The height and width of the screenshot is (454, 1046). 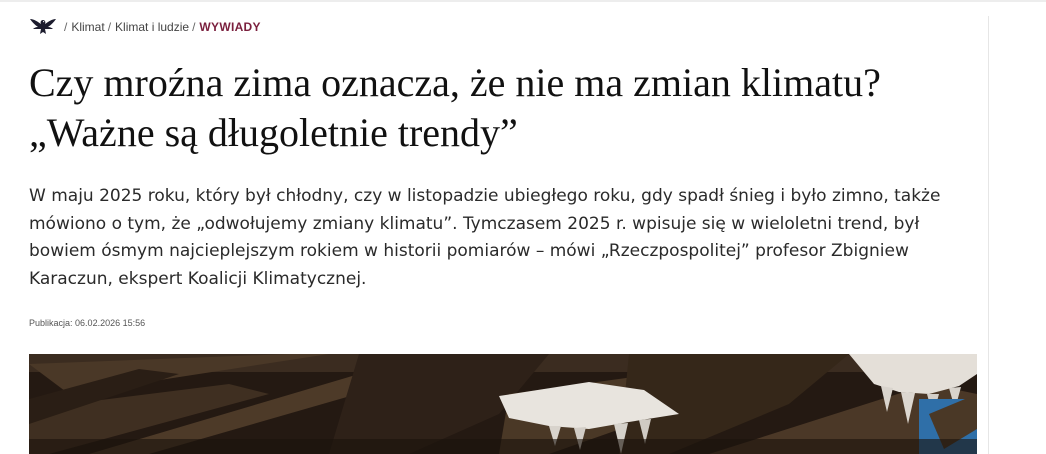 What do you see at coordinates (43, 27) in the screenshot?
I see `eagle-logo-icon` at bounding box center [43, 27].